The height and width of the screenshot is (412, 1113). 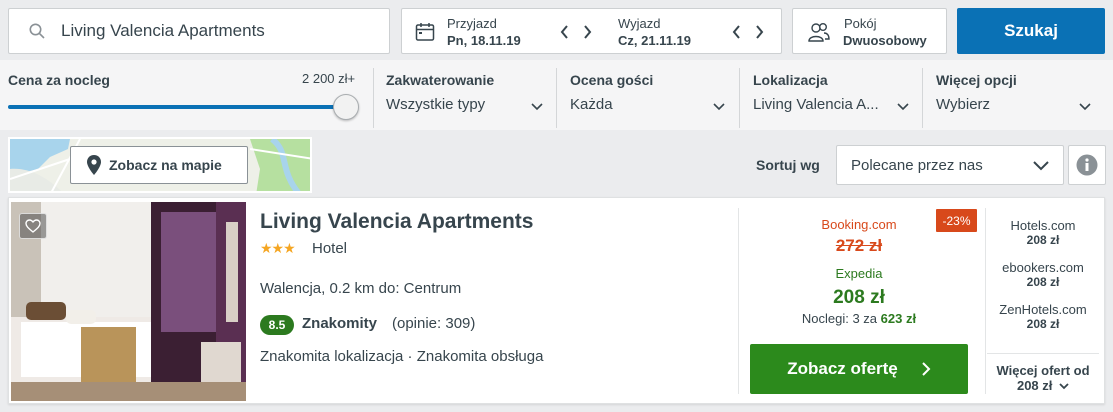 I want to click on rooms-label: Pokój, so click(x=860, y=23).